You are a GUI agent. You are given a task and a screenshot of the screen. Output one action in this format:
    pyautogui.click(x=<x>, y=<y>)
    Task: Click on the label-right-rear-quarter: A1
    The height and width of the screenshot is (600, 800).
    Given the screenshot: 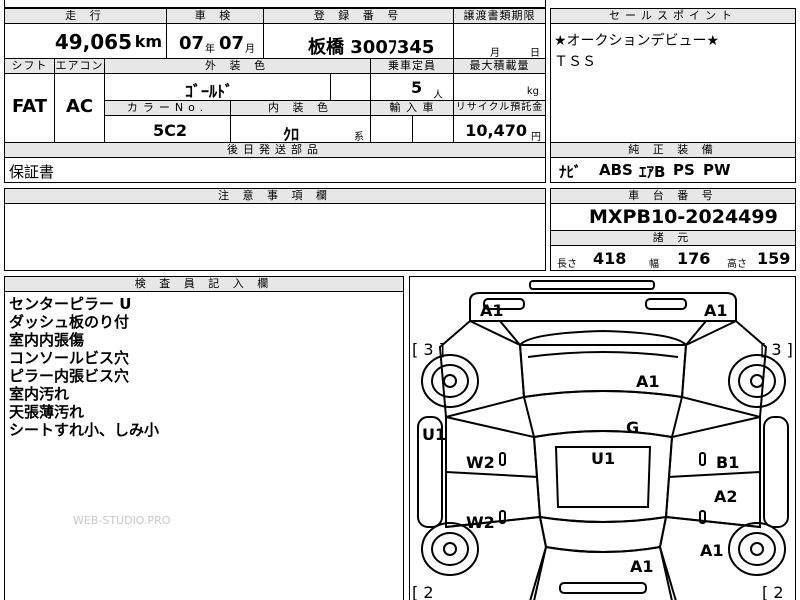 What is the action you would take?
    pyautogui.click(x=712, y=550)
    